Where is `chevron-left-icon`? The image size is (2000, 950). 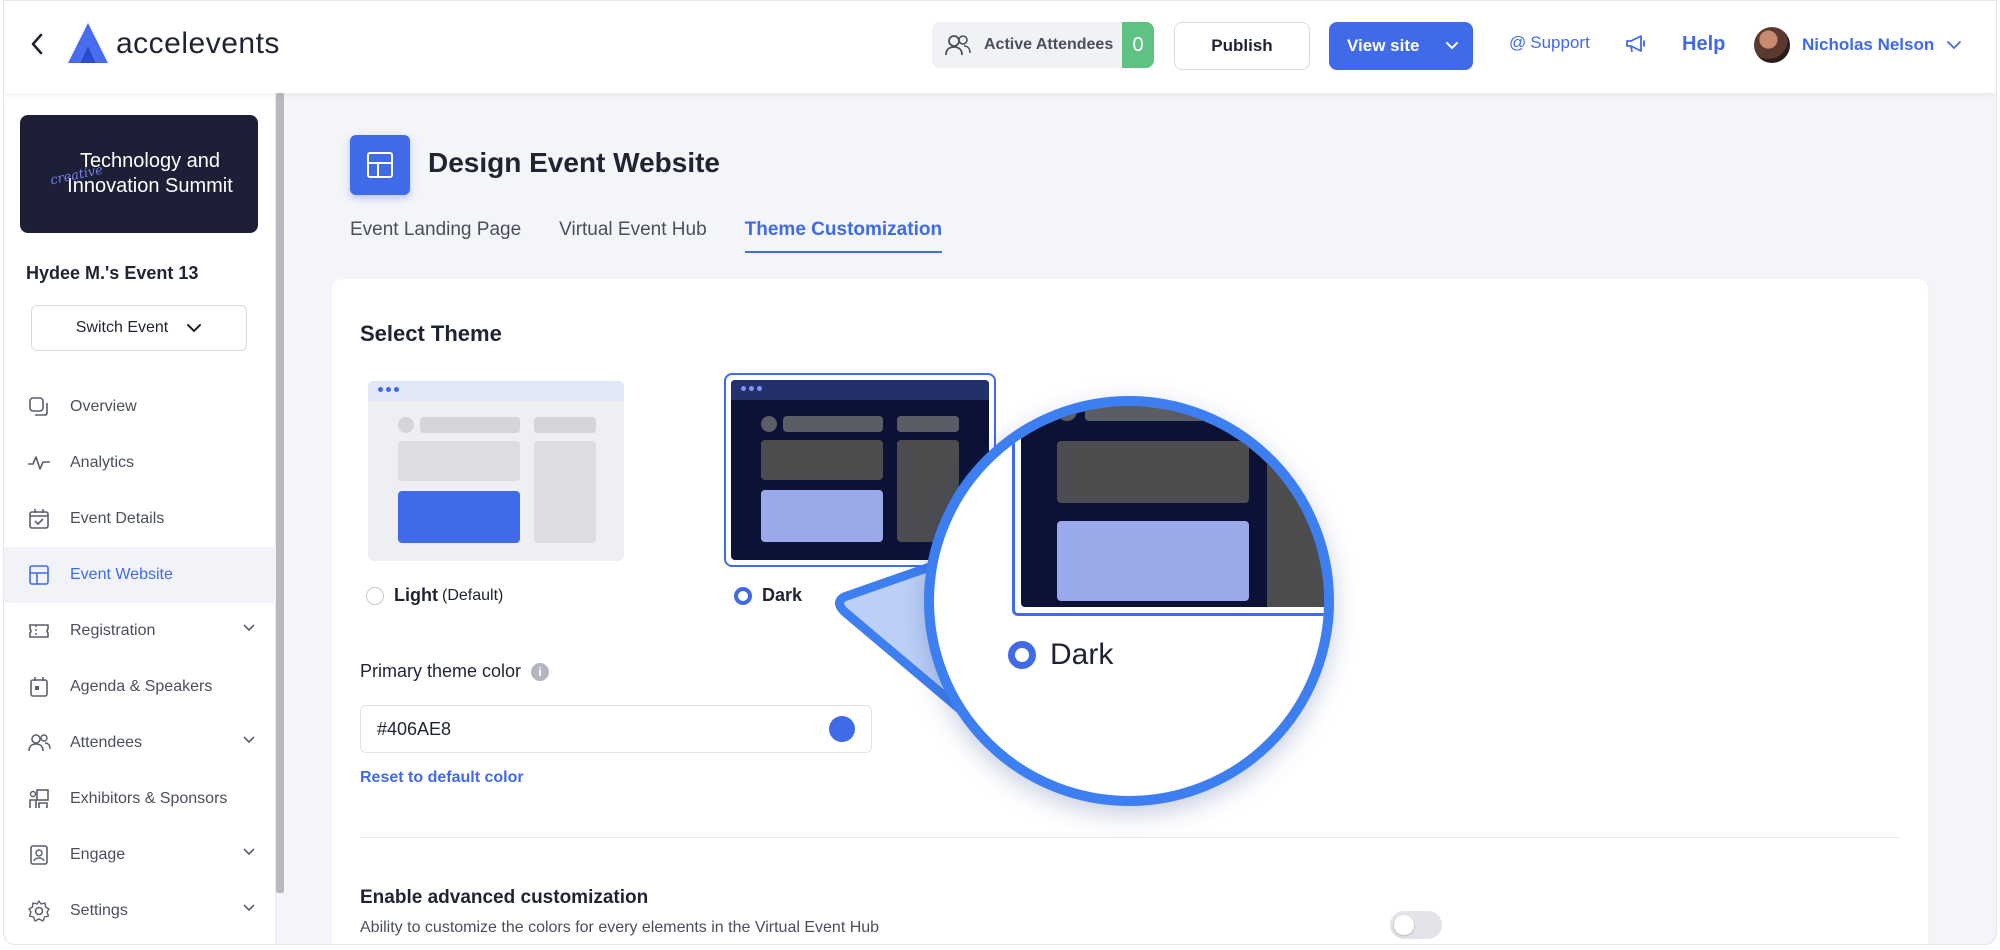 chevron-left-icon is located at coordinates (37, 44).